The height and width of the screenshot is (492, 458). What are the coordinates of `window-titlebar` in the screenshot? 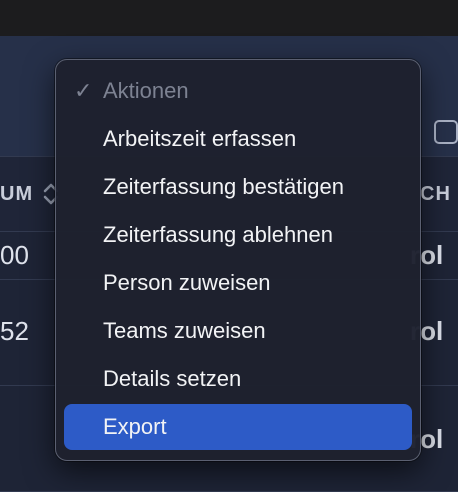 It's located at (229, 18).